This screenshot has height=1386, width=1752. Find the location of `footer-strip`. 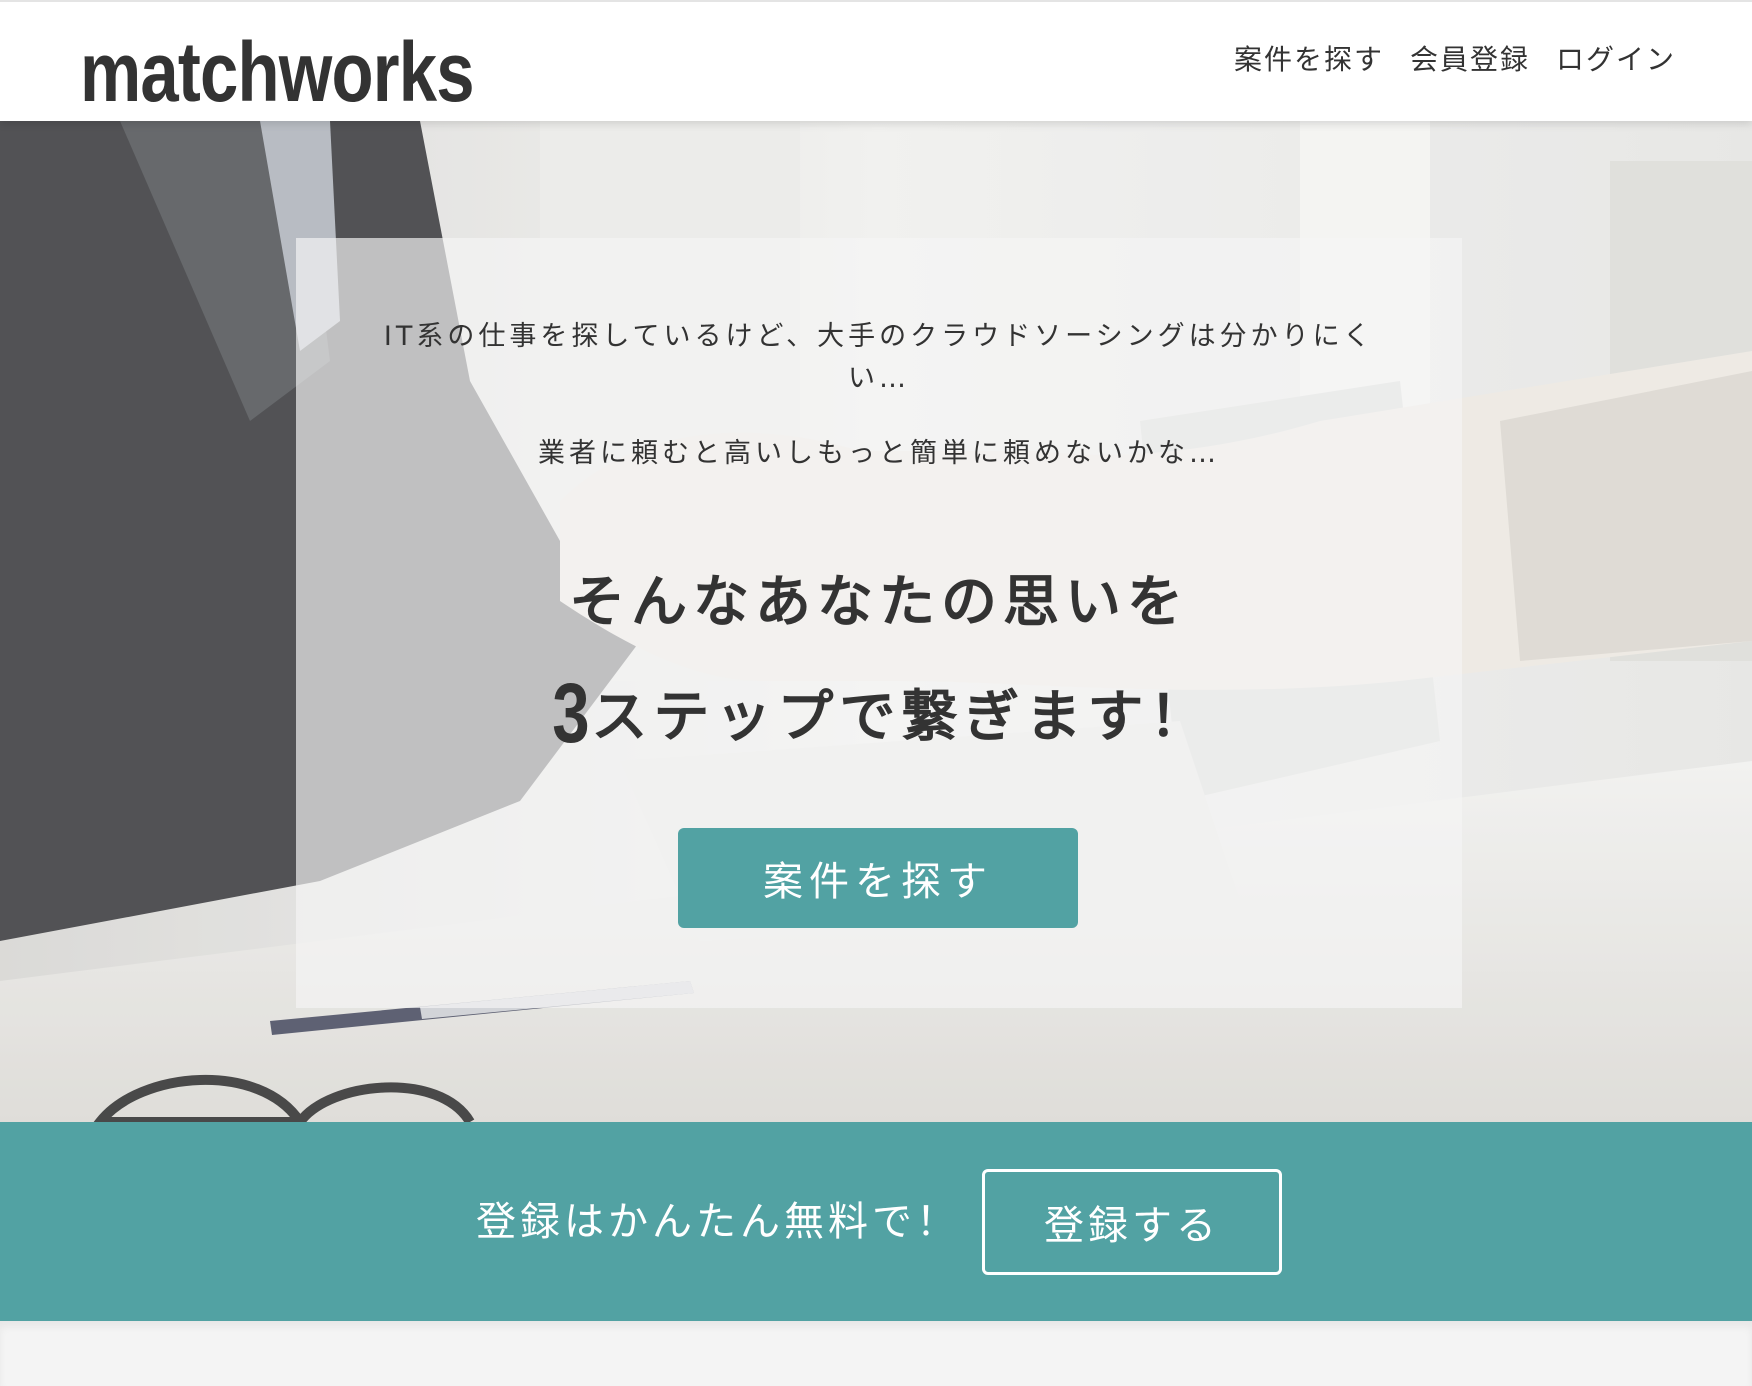

footer-strip is located at coordinates (876, 1353).